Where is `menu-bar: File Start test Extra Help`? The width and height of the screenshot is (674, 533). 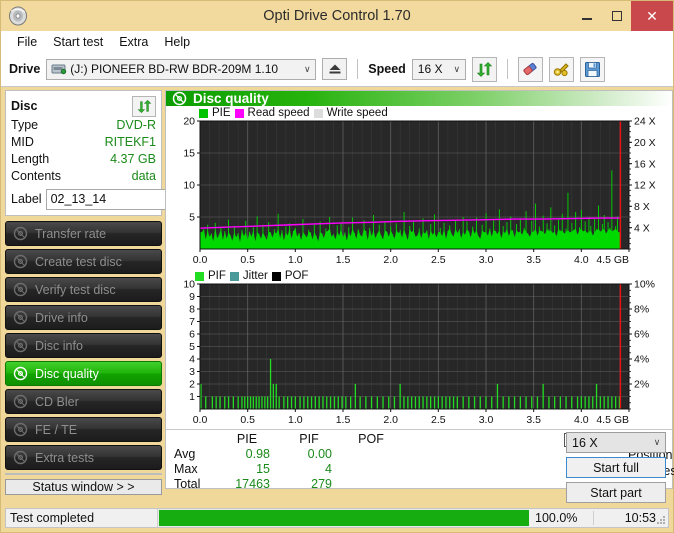 menu-bar: File Start test Extra Help is located at coordinates (337, 41).